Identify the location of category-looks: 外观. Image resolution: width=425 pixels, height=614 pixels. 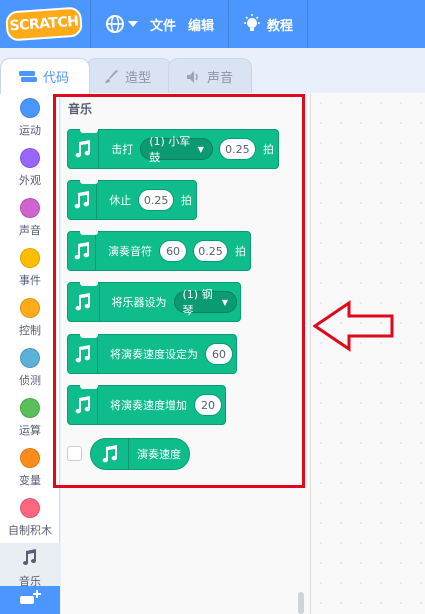
(30, 168).